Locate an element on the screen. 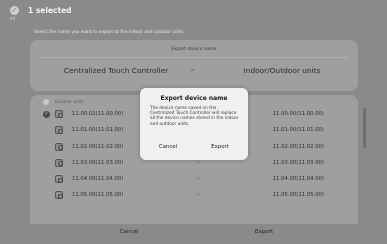  device-name-source: 11.05.00(11.05.00) is located at coordinates (98, 195).